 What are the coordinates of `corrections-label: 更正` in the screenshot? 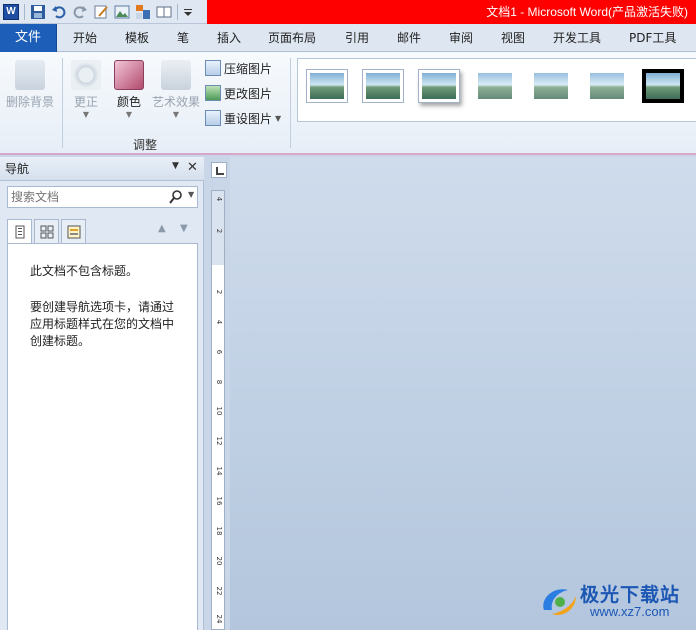 It's located at (85, 102).